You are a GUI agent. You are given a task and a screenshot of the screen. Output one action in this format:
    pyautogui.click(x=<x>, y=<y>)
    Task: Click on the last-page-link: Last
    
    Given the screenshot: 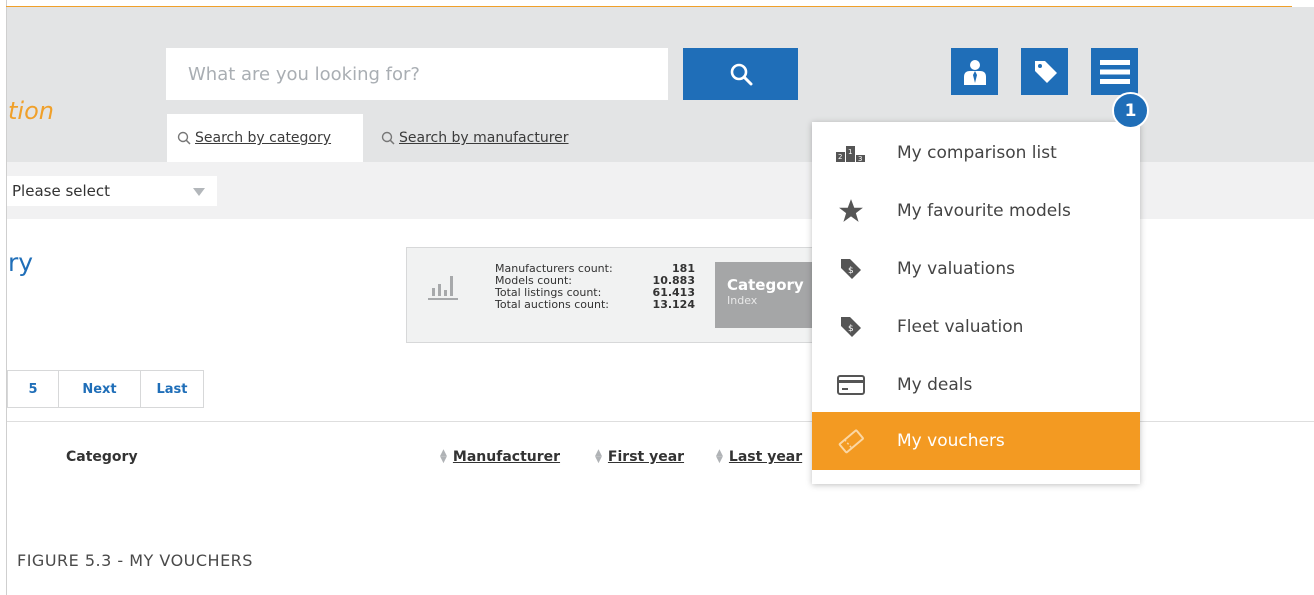 What is the action you would take?
    pyautogui.click(x=171, y=389)
    